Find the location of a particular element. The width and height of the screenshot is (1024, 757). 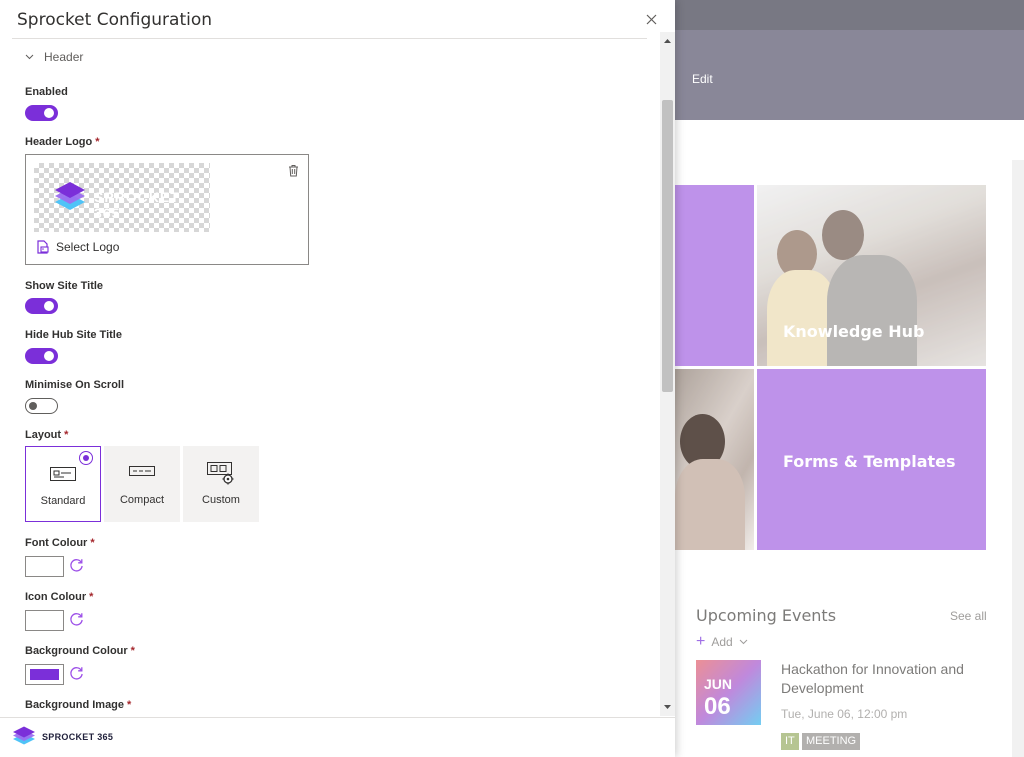

show-site-title-toggle is located at coordinates (41, 306).